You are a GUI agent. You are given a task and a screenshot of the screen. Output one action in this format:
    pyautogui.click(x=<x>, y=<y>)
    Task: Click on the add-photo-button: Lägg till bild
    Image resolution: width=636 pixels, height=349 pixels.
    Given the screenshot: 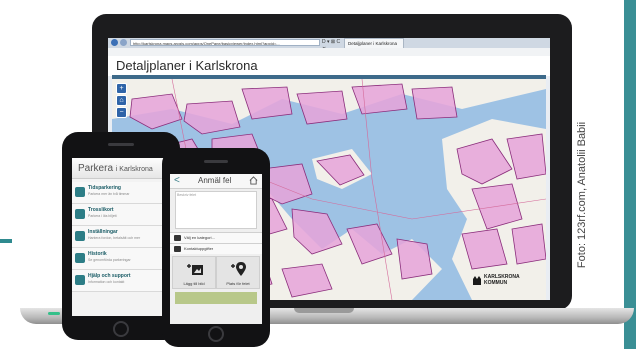 What is the action you would take?
    pyautogui.click(x=194, y=272)
    